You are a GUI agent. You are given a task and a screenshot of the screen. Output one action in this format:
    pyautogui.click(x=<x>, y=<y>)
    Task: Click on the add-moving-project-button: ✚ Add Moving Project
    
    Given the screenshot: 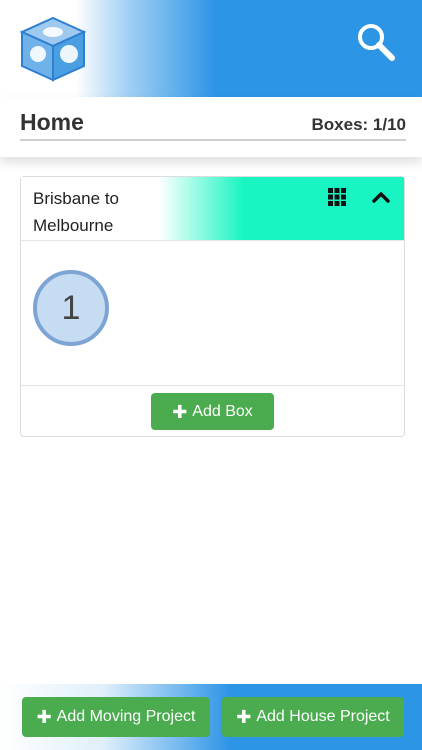 What is the action you would take?
    pyautogui.click(x=116, y=717)
    